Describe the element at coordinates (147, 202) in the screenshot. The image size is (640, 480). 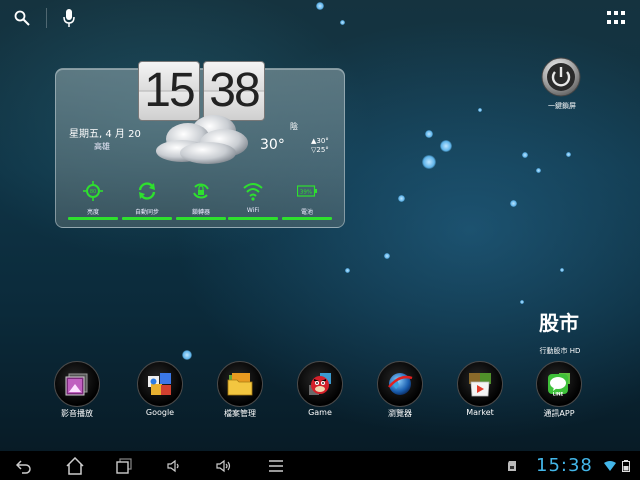
I see `toggle-auto-sync: 自動同步` at that location.